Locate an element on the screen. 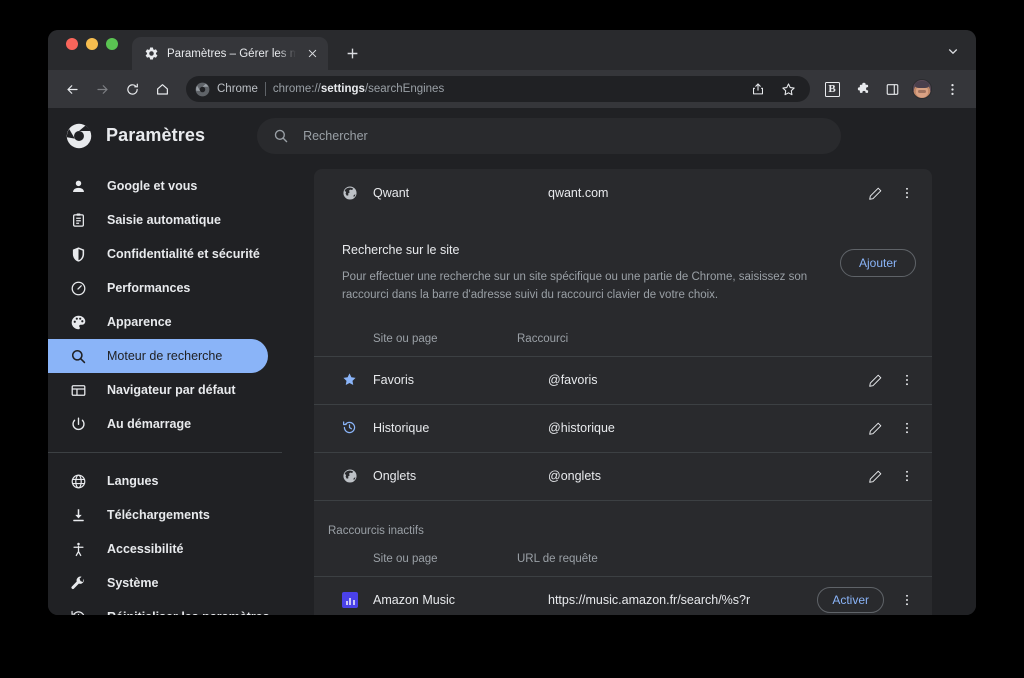  url-highlight: settings is located at coordinates (342, 89).